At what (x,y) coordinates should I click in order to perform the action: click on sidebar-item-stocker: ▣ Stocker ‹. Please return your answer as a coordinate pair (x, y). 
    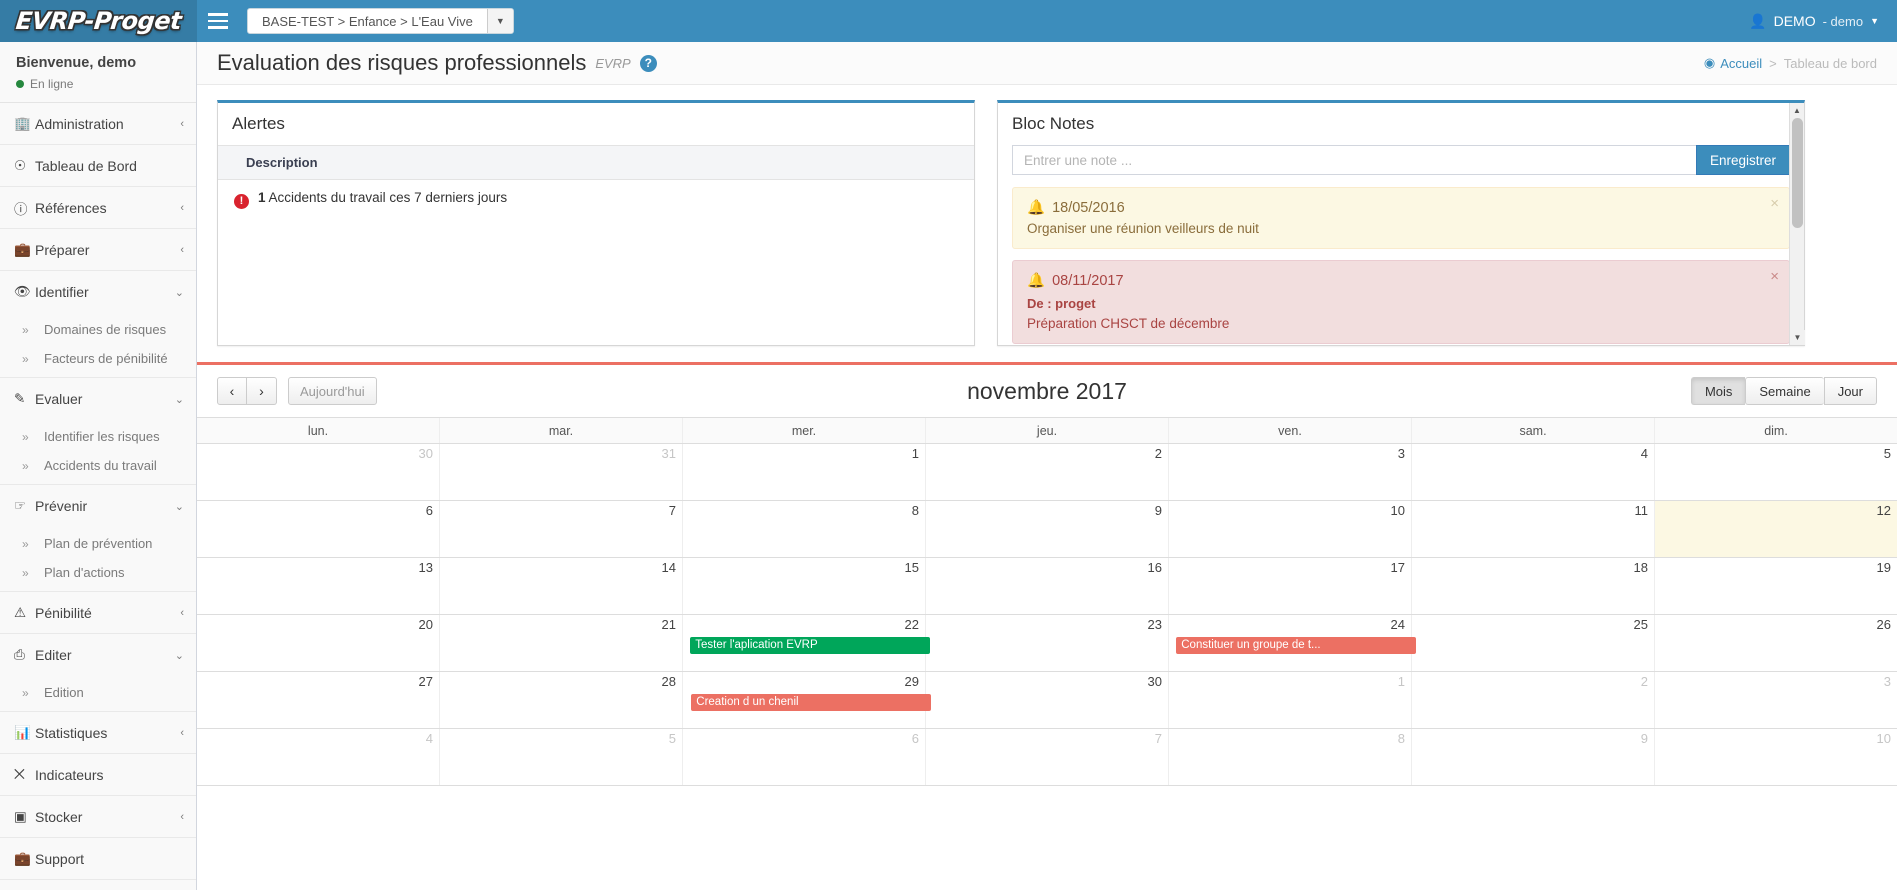
    Looking at the image, I should click on (98, 817).